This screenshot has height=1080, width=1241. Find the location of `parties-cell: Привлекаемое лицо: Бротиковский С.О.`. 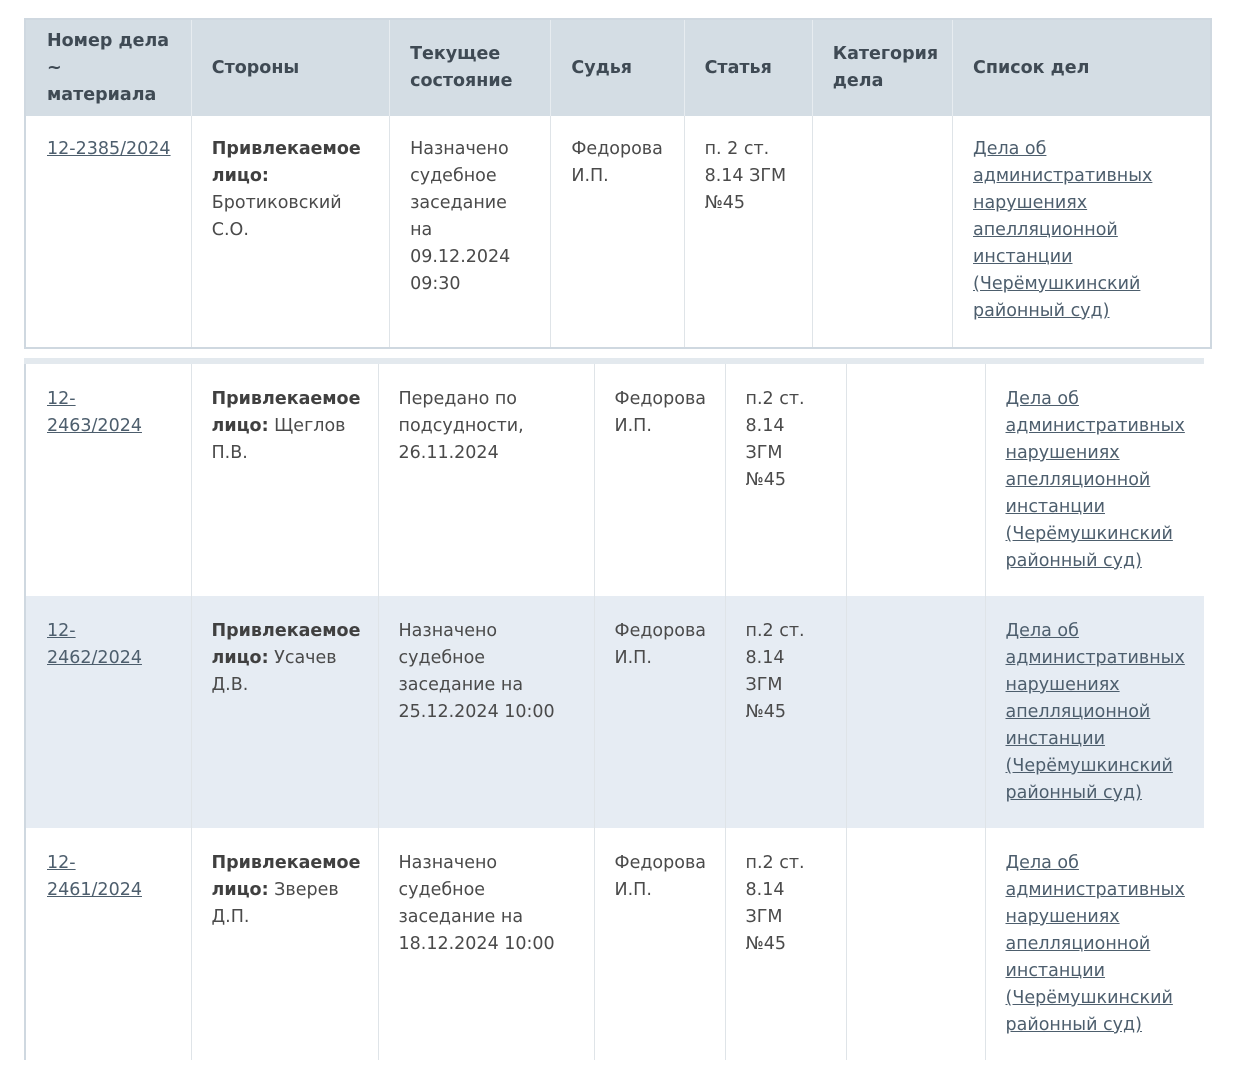

parties-cell: Привлекаемое лицо: Бротиковский С.О. is located at coordinates (291, 232).